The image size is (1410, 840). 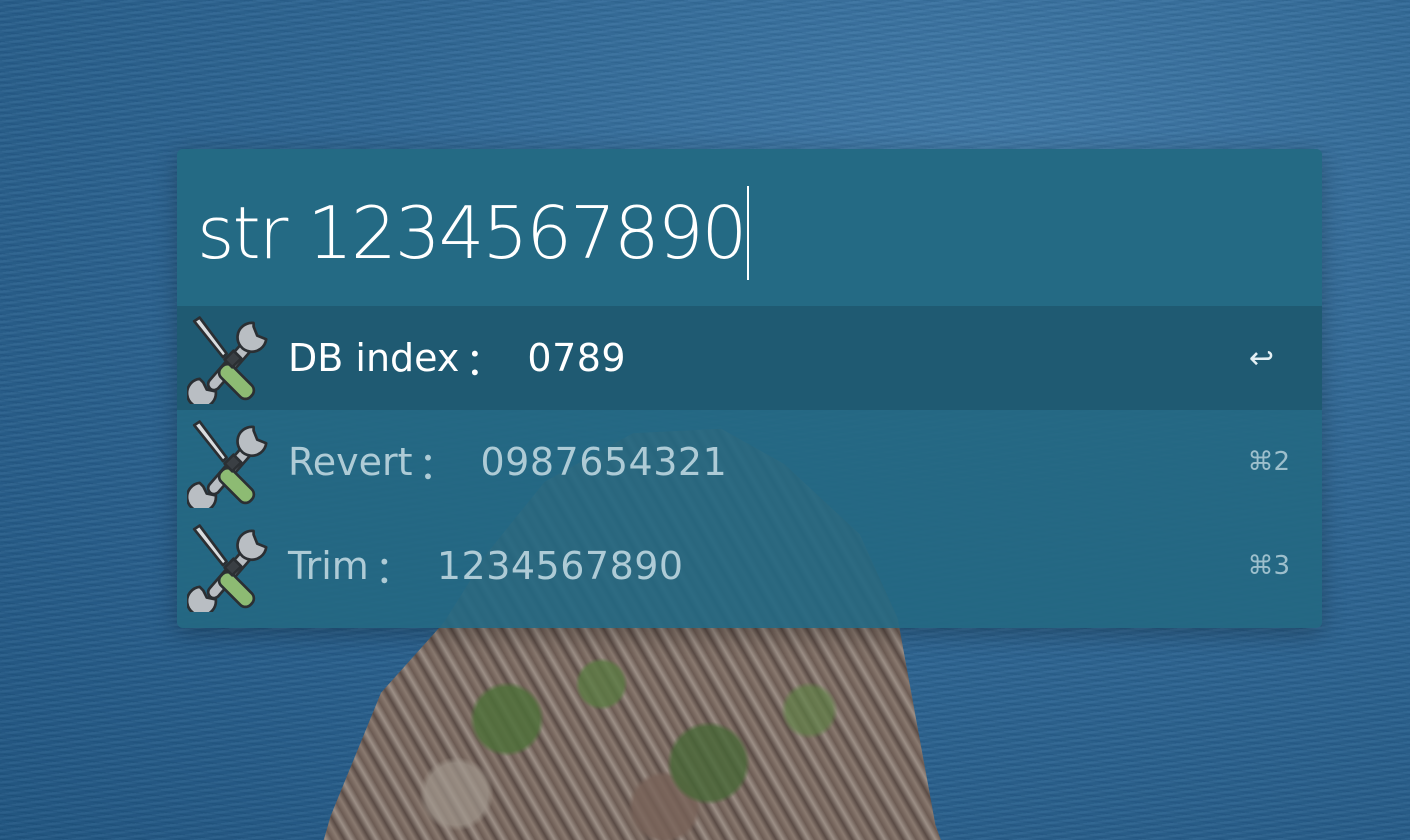 I want to click on result-item-db-index: DB index ： 0789 ↩, so click(x=749, y=358).